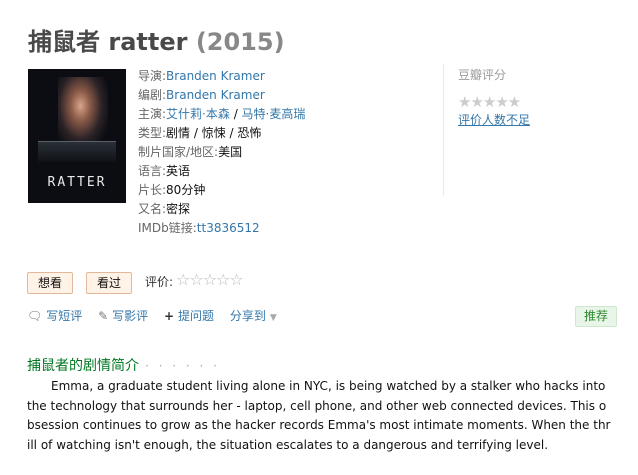 This screenshot has width=638, height=475. I want to click on my-rating-stars: ☆☆☆☆☆, so click(210, 279).